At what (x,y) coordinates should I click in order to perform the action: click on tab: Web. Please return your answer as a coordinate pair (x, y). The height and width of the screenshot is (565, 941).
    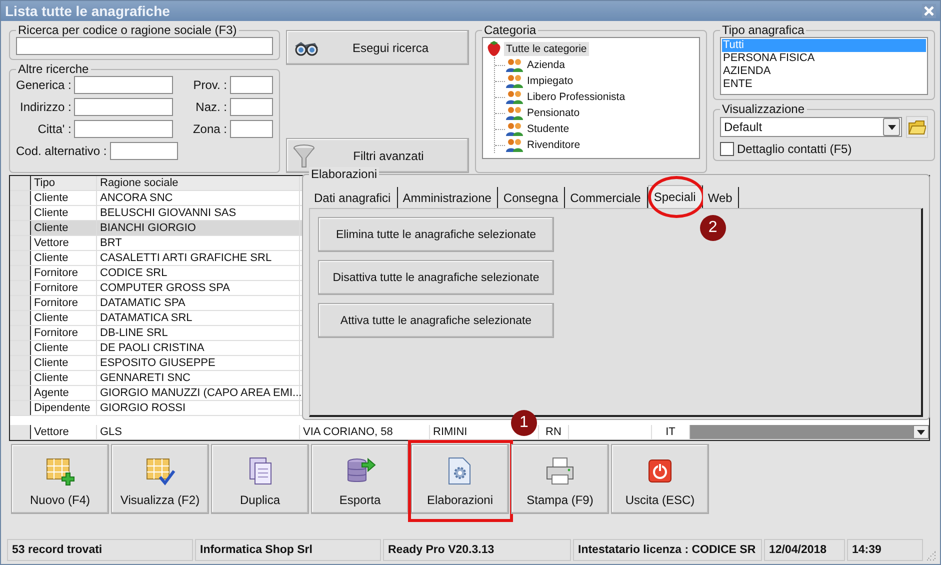
    Looking at the image, I should click on (721, 197).